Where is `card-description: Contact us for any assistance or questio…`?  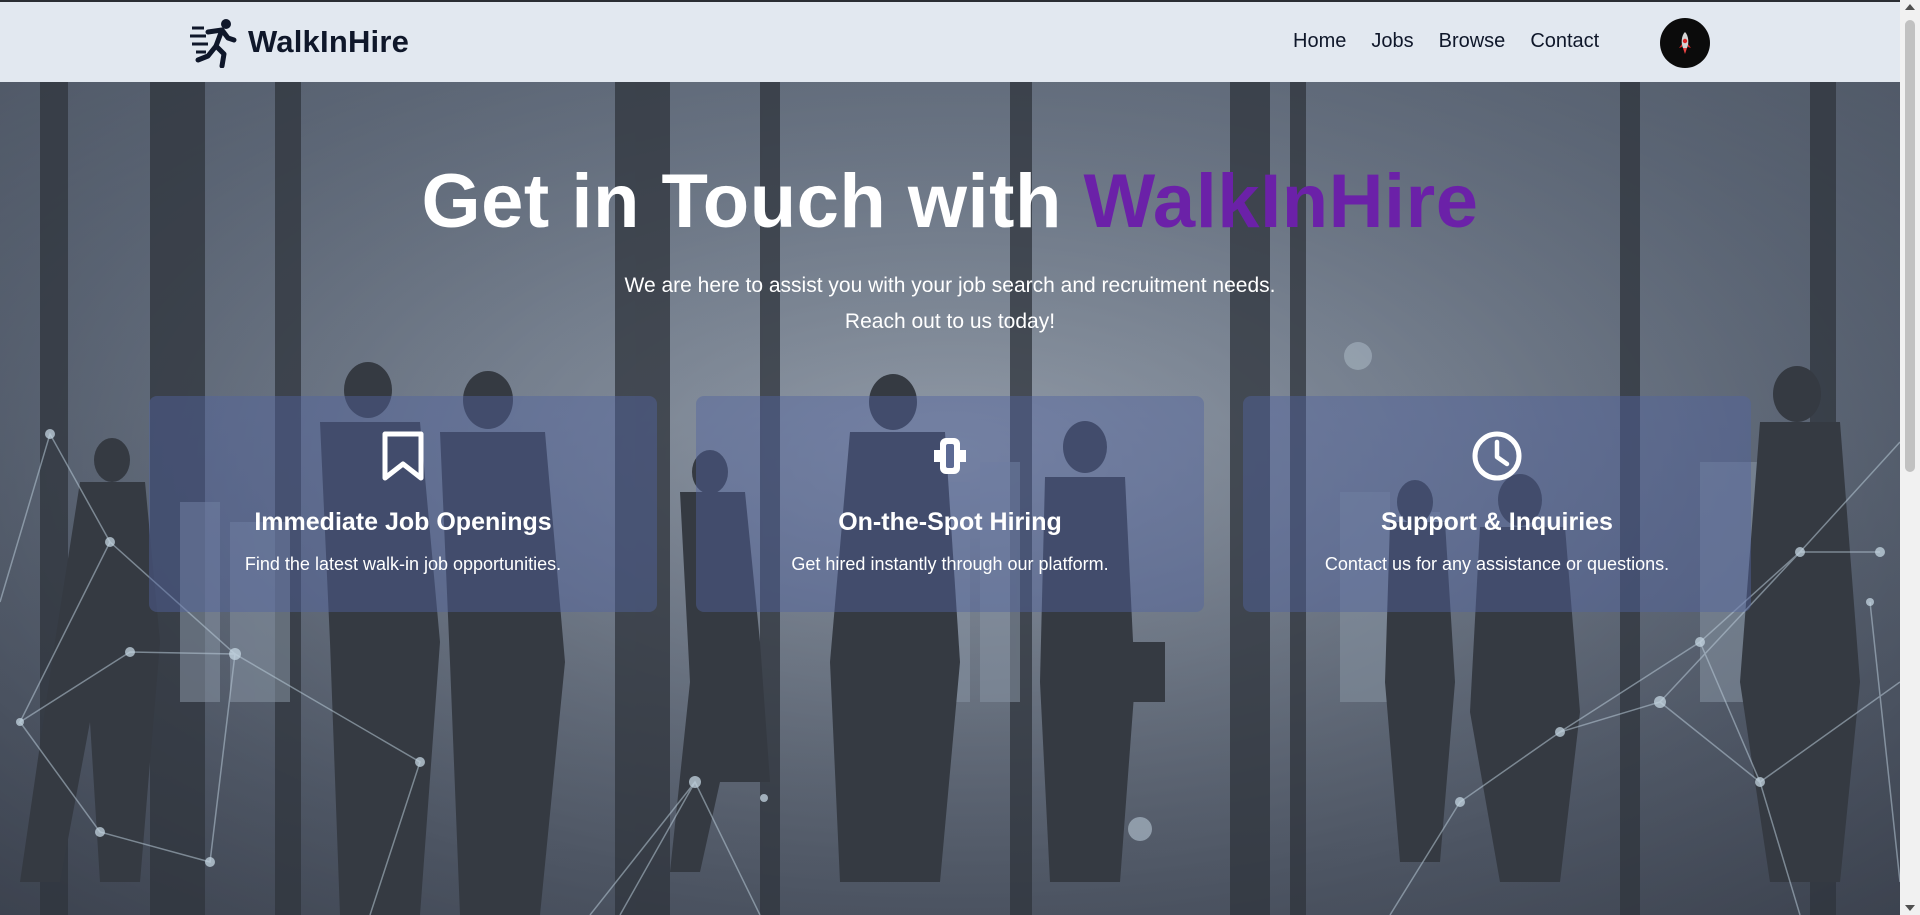
card-description: Contact us for any assistance or questio… is located at coordinates (1497, 564).